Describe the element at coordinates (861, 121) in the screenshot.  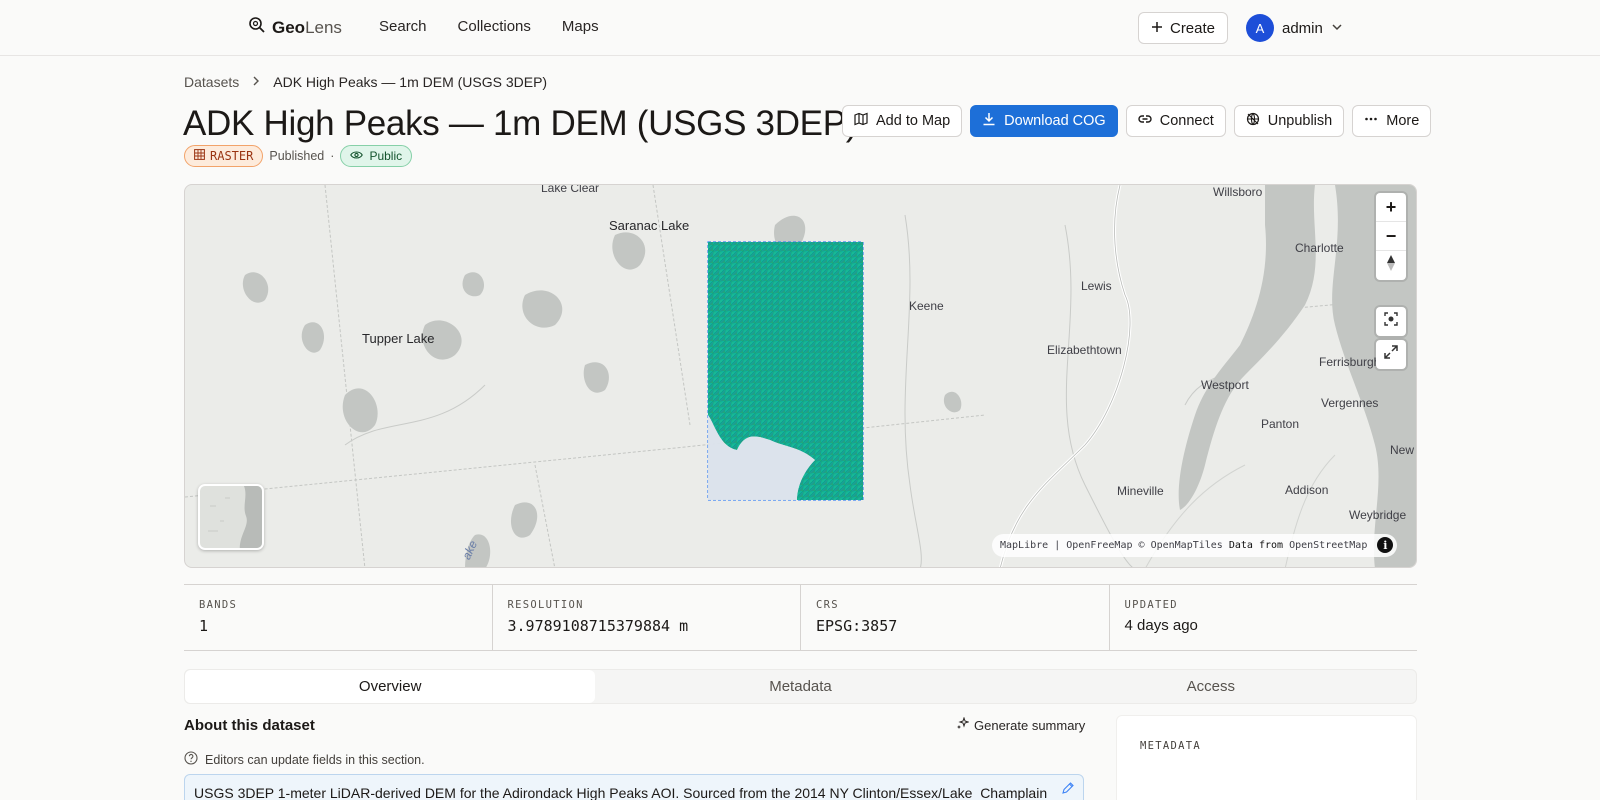
I see `map-icon` at that location.